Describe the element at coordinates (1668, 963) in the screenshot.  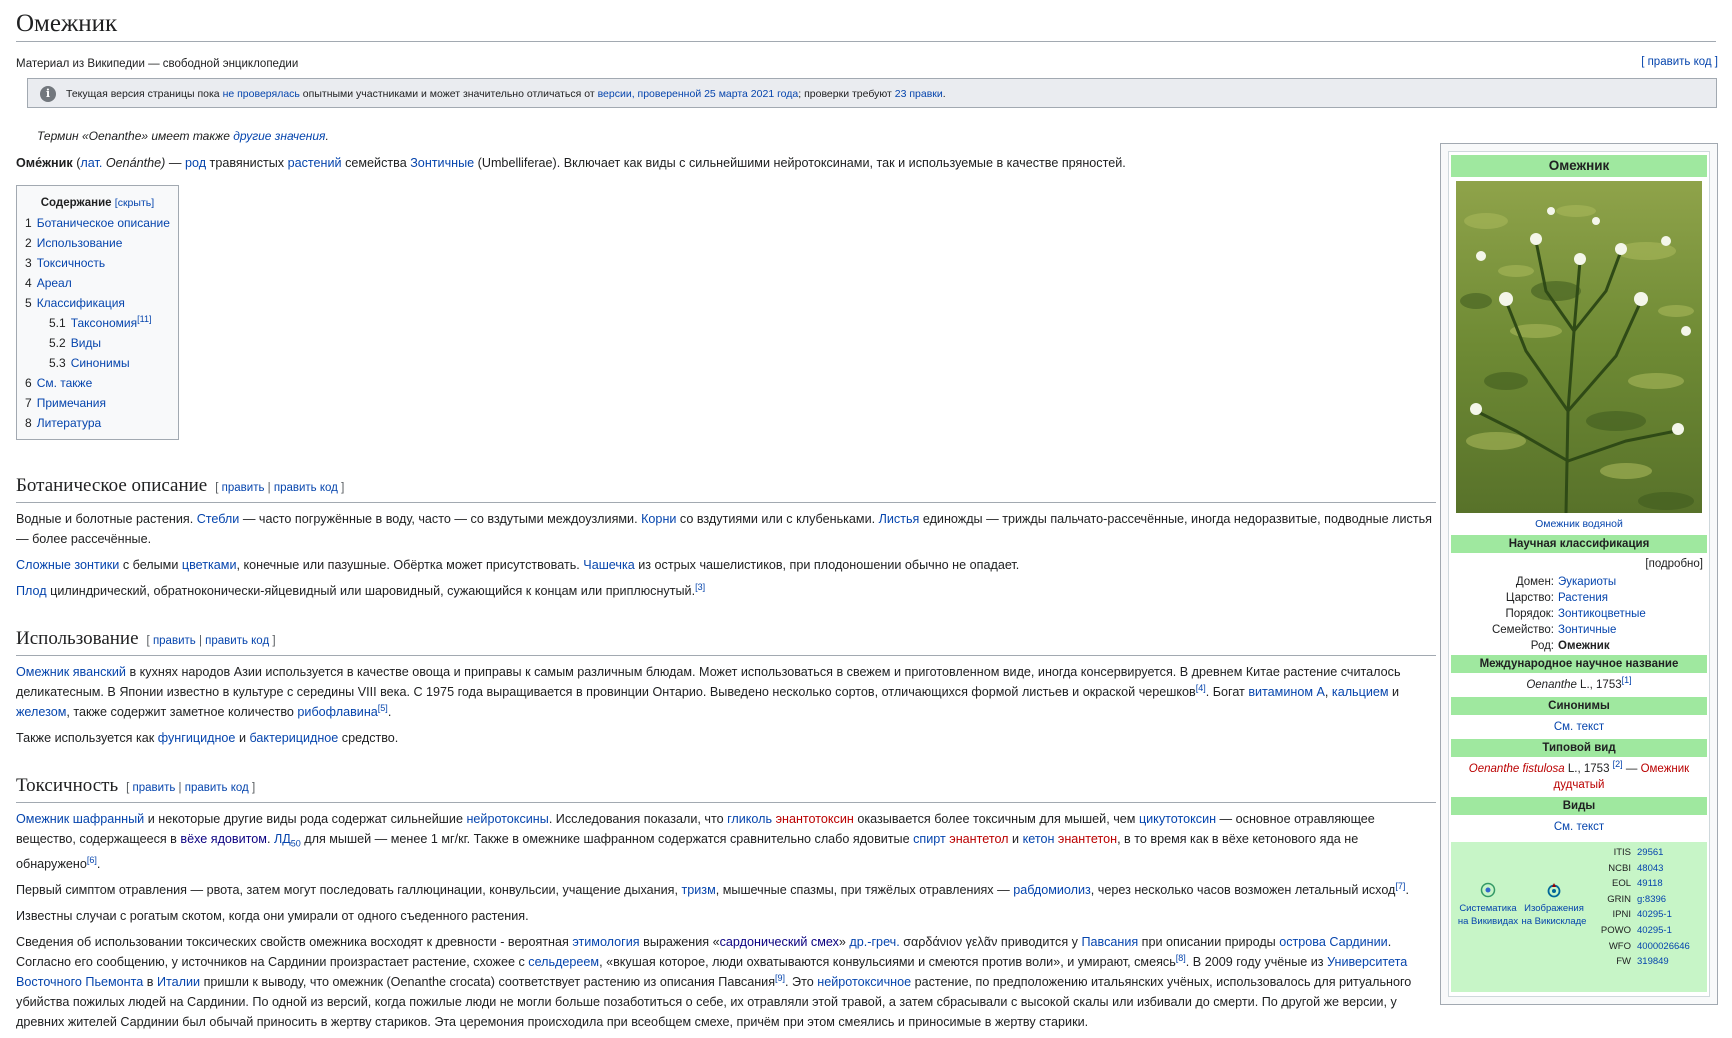
I see `identifier-value: 319849` at that location.